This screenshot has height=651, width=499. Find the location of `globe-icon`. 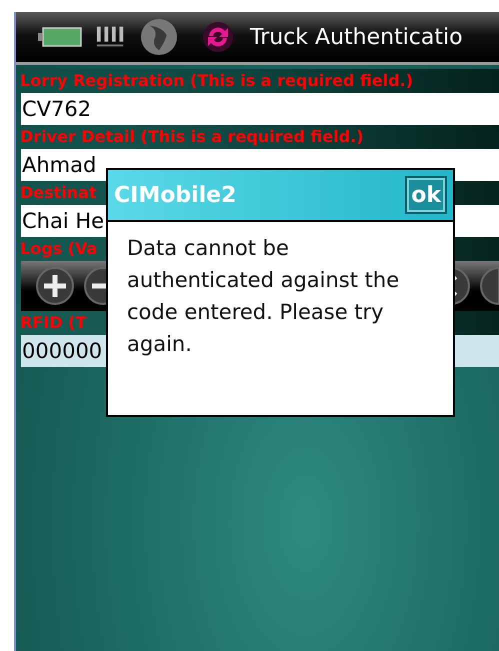

globe-icon is located at coordinates (159, 37).